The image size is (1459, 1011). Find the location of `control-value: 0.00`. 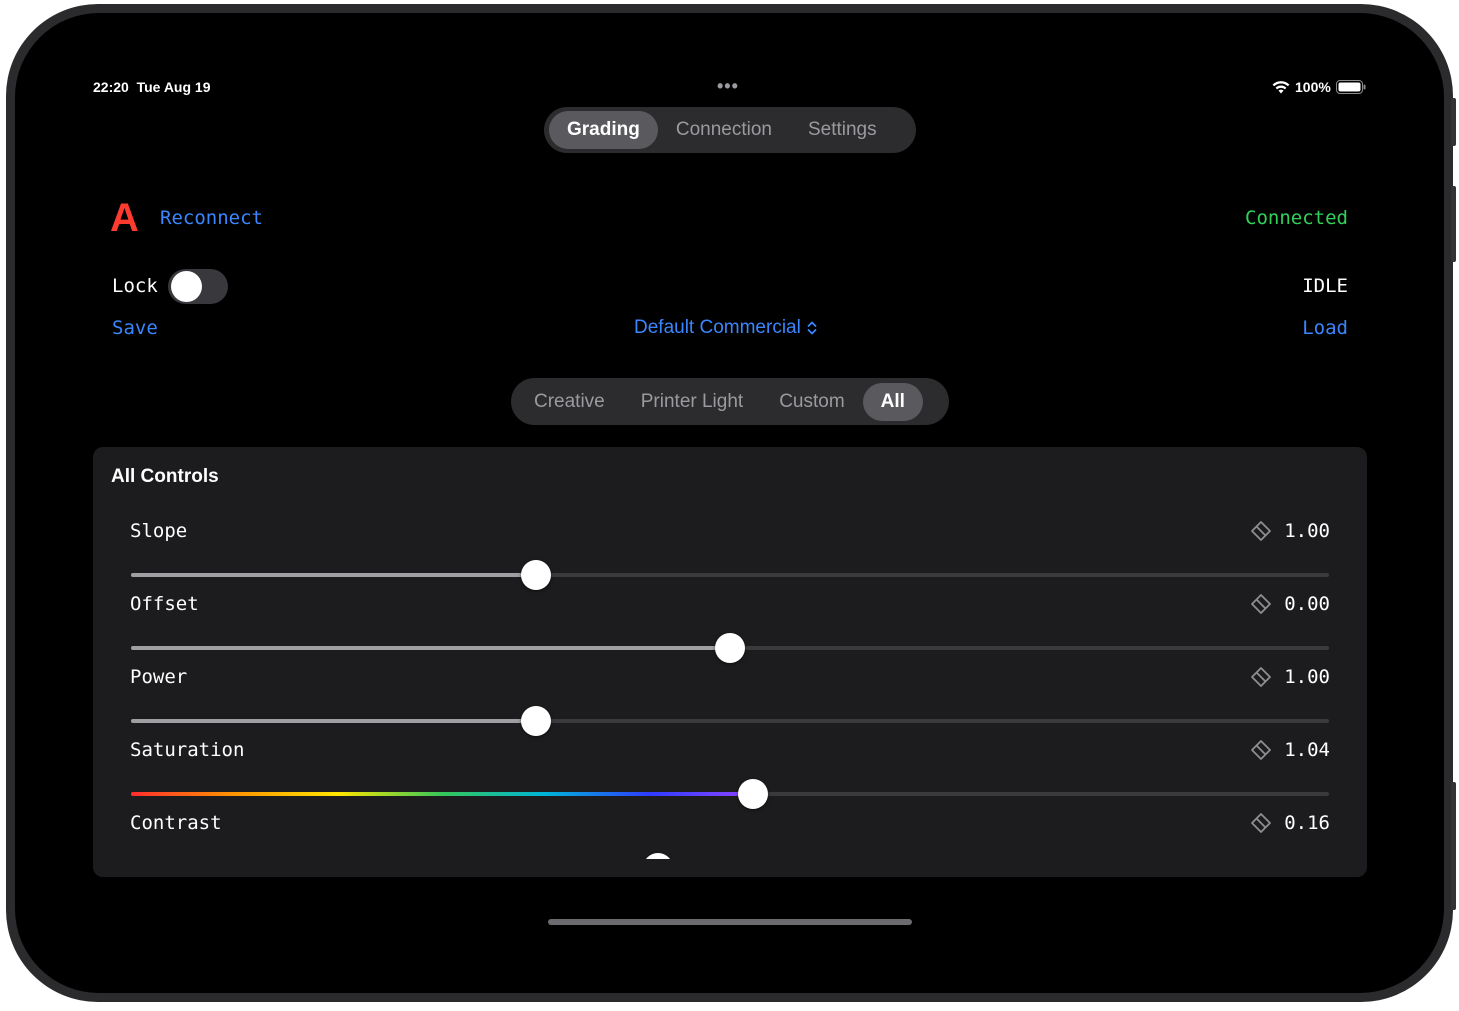

control-value: 0.00 is located at coordinates (1307, 604).